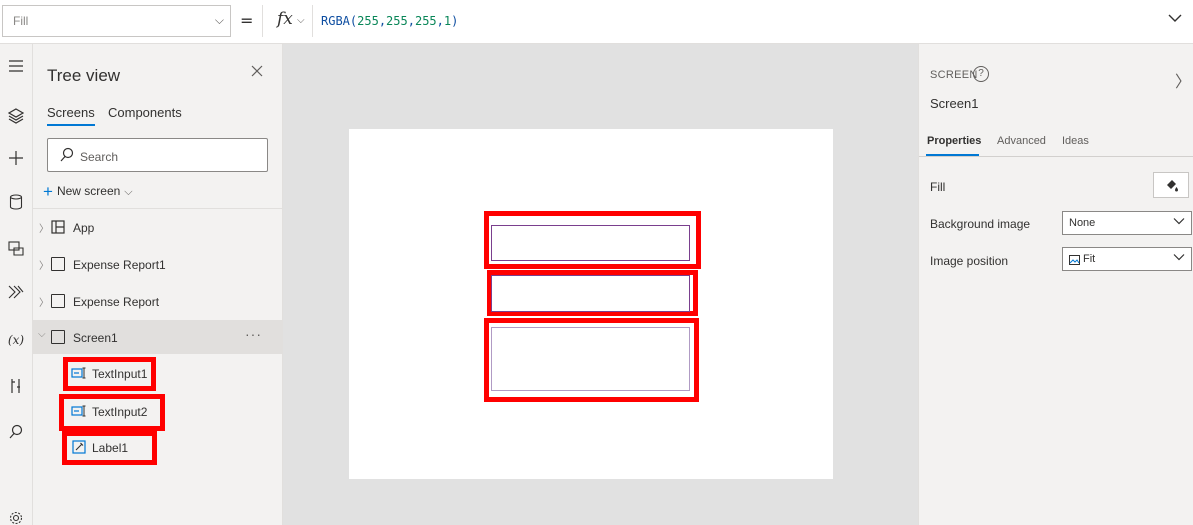  What do you see at coordinates (16, 386) in the screenshot?
I see `tools-icon` at bounding box center [16, 386].